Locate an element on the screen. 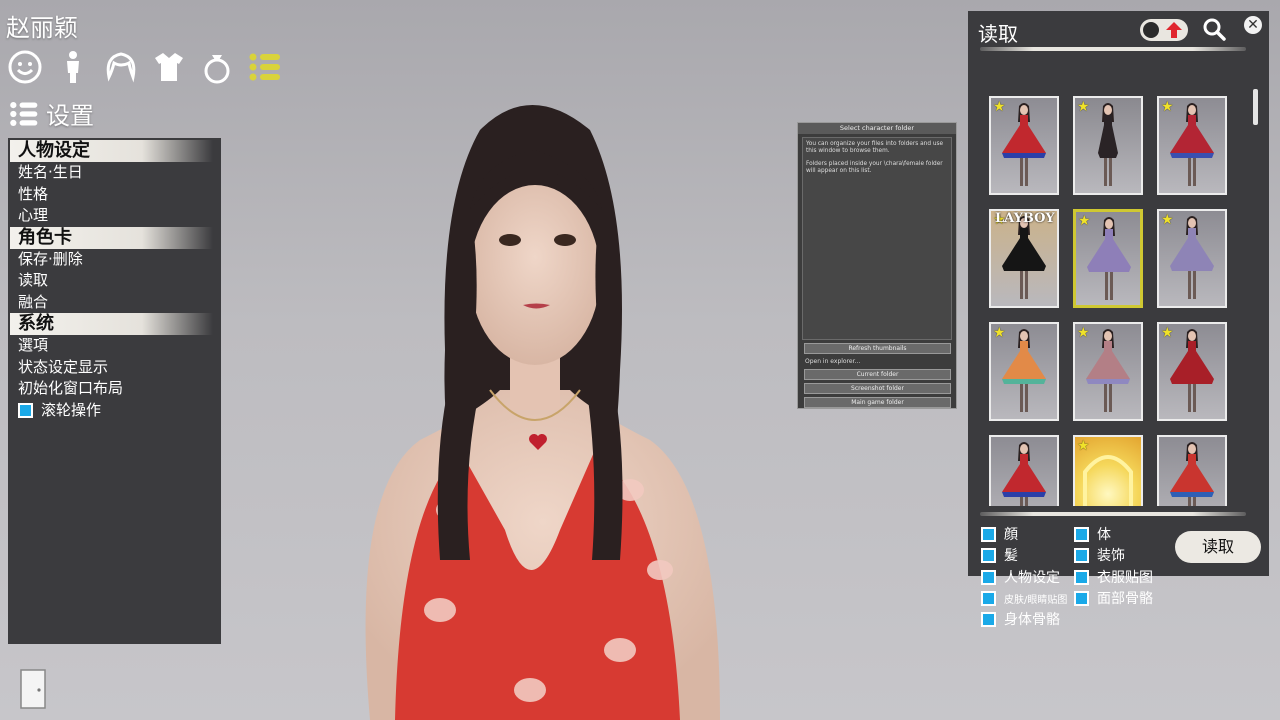  option-body-checkbox is located at coordinates (1081, 534).